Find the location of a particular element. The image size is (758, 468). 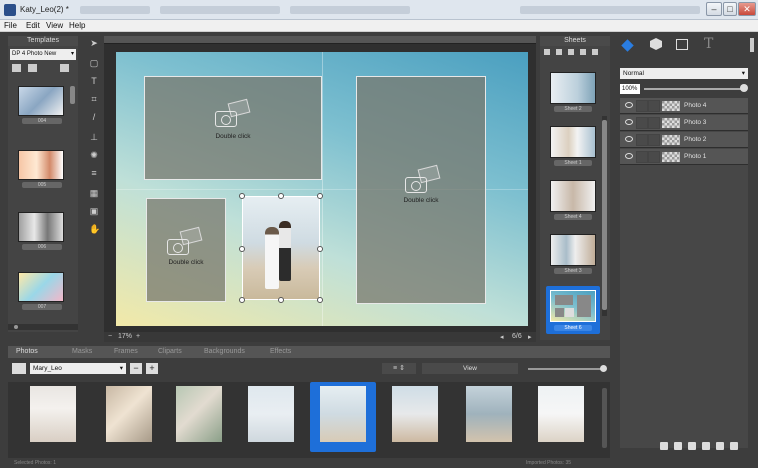

maximize-button: □ is located at coordinates (730, 9).